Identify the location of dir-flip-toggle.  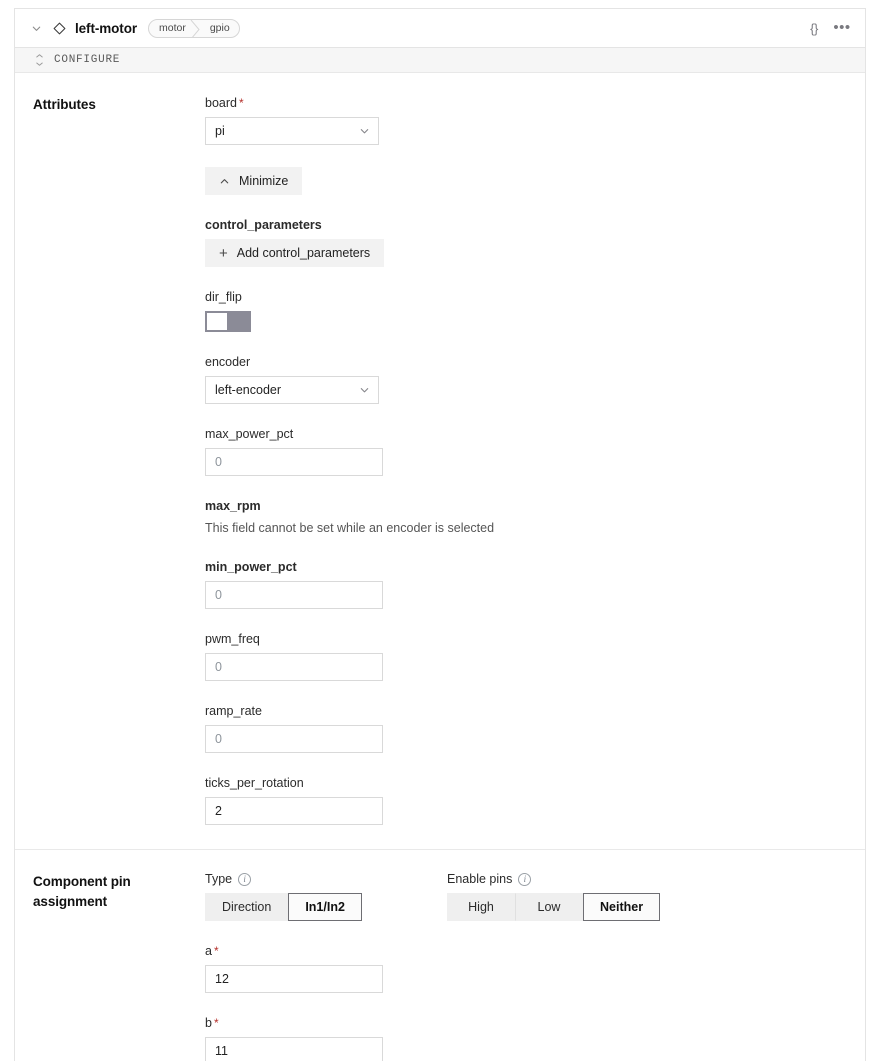
(228, 321).